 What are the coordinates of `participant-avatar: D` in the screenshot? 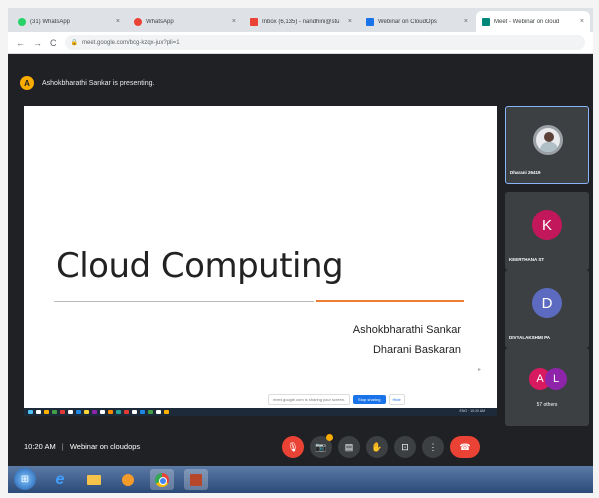 It's located at (547, 303).